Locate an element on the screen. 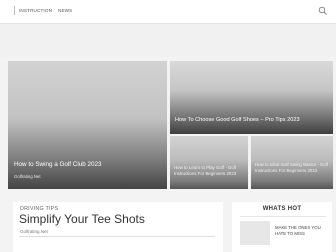  search-icon is located at coordinates (323, 11).